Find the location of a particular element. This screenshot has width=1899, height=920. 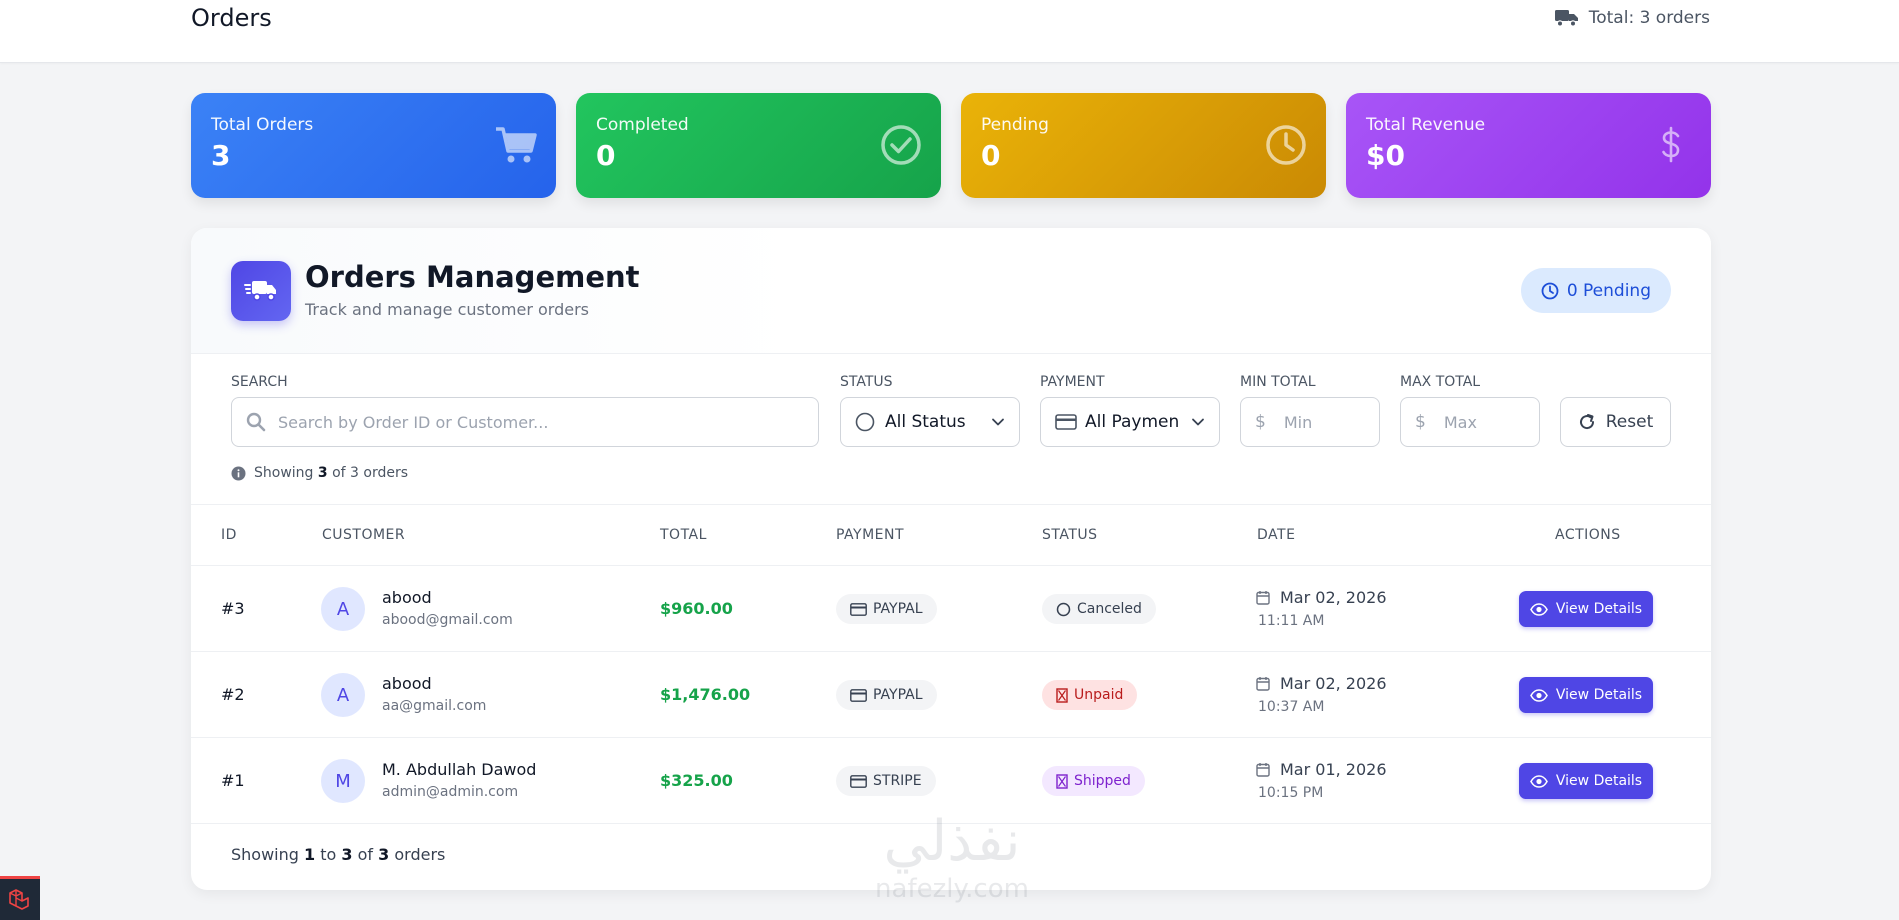

payment-select-value: All Paymen is located at coordinates (1132, 422).